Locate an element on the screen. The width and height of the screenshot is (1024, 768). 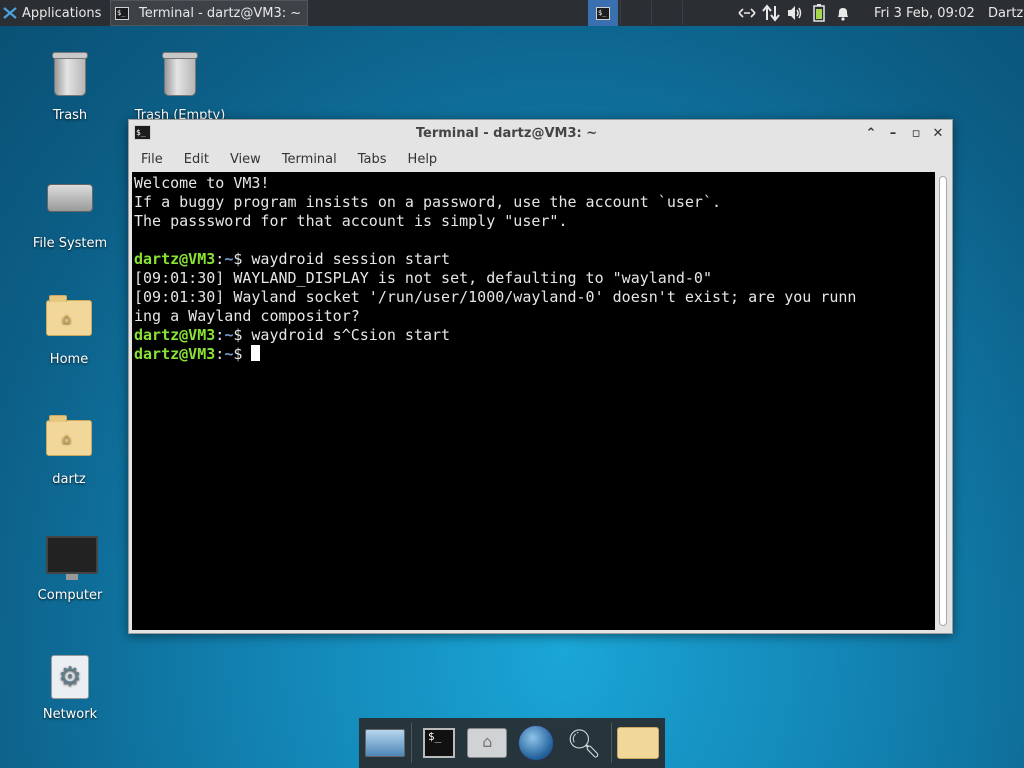
desktop-icon-trash: Trash is located at coordinates (70, 86).